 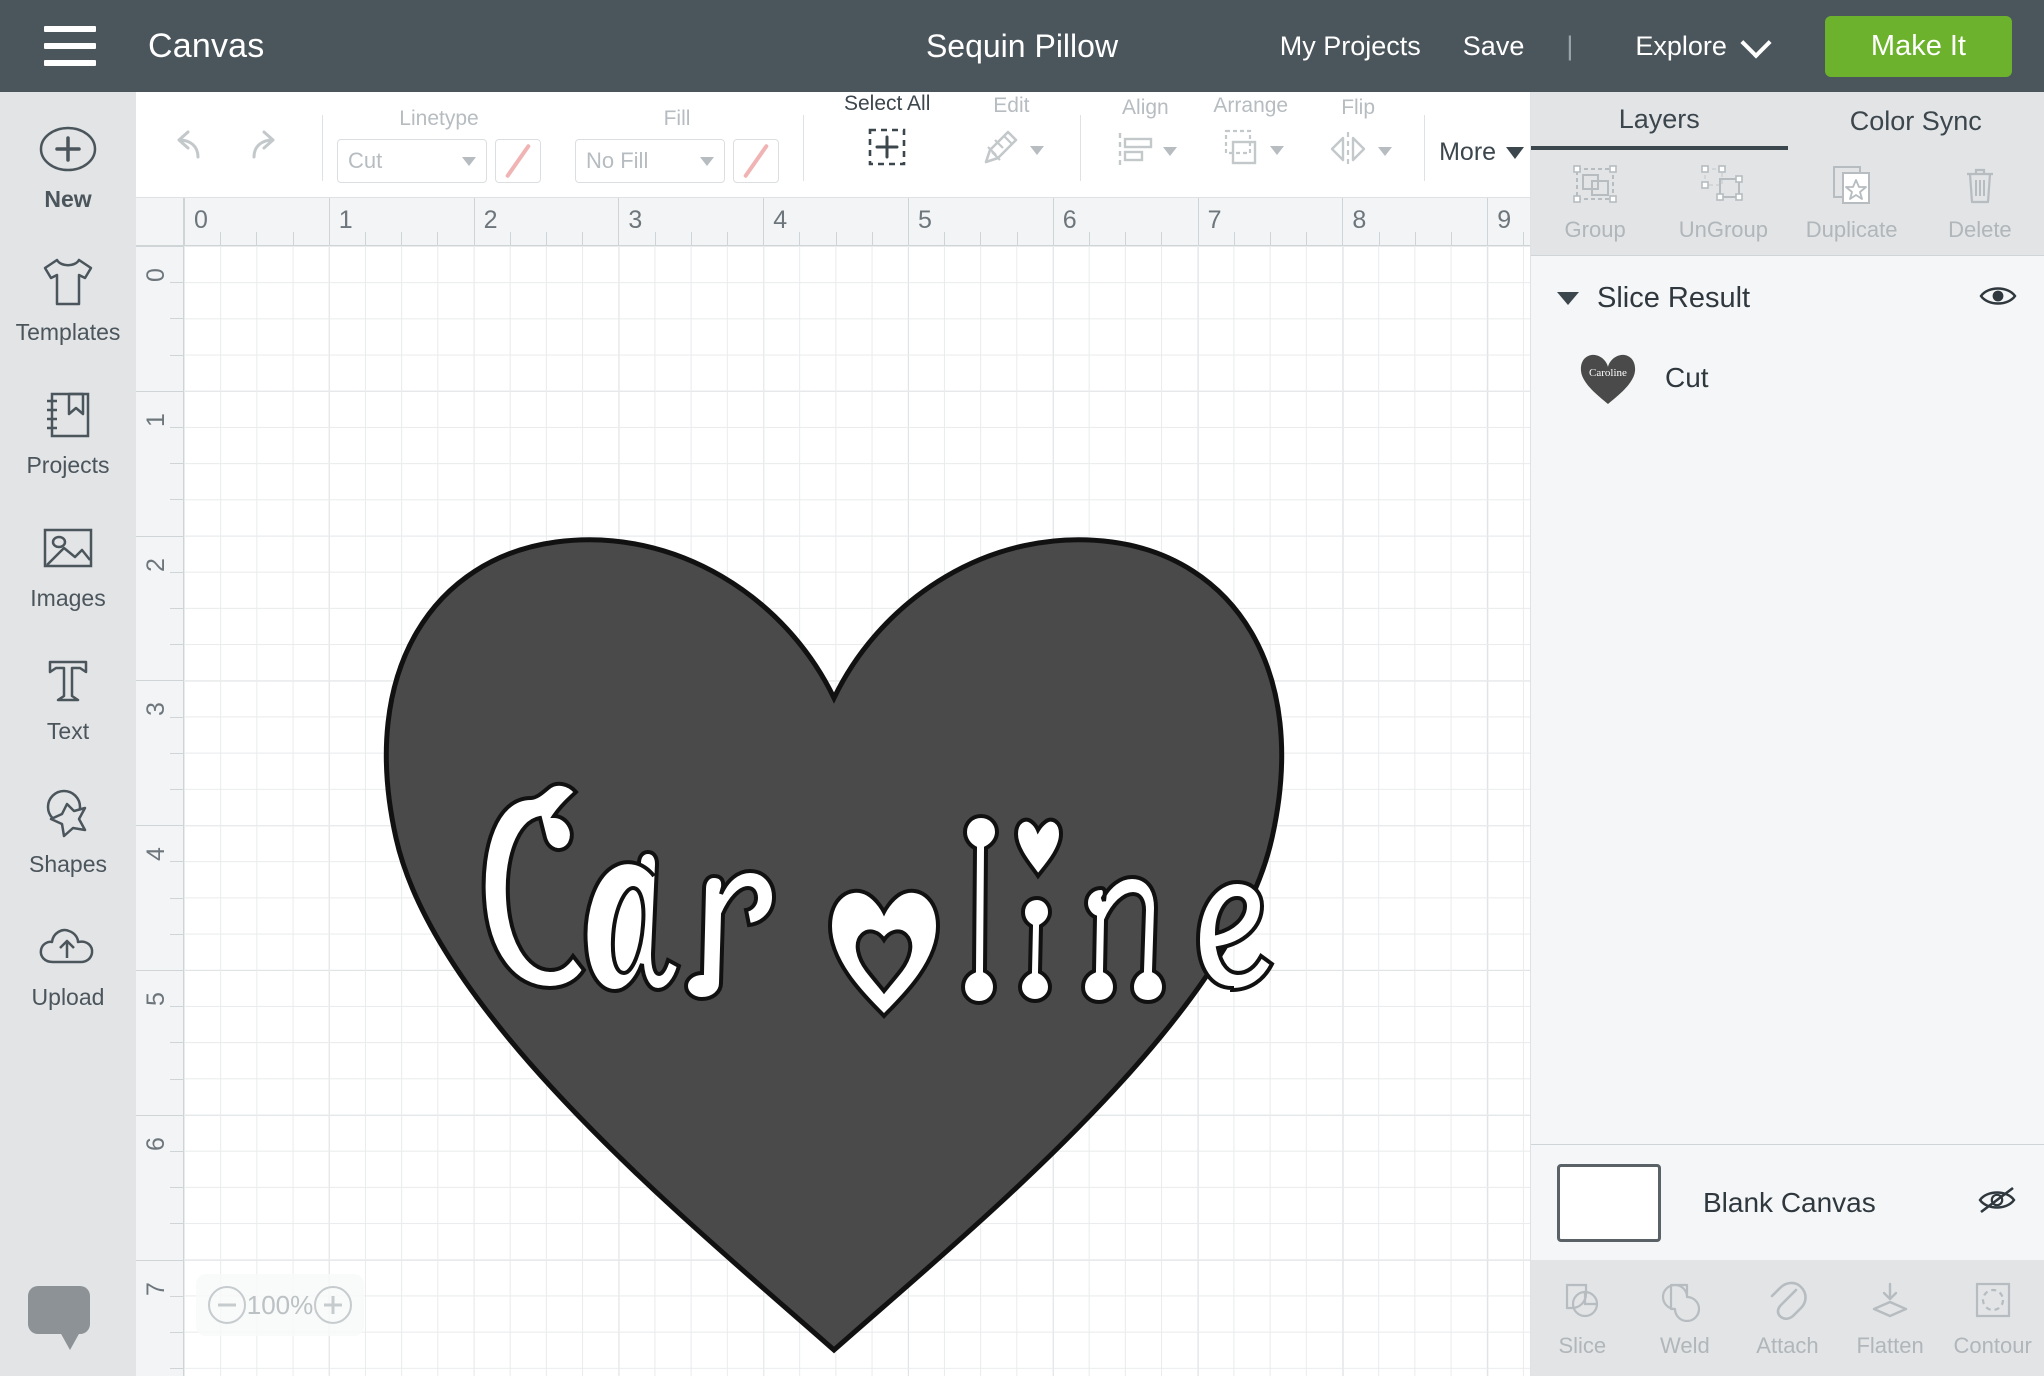 What do you see at coordinates (185, 148) in the screenshot?
I see `undo-icon` at bounding box center [185, 148].